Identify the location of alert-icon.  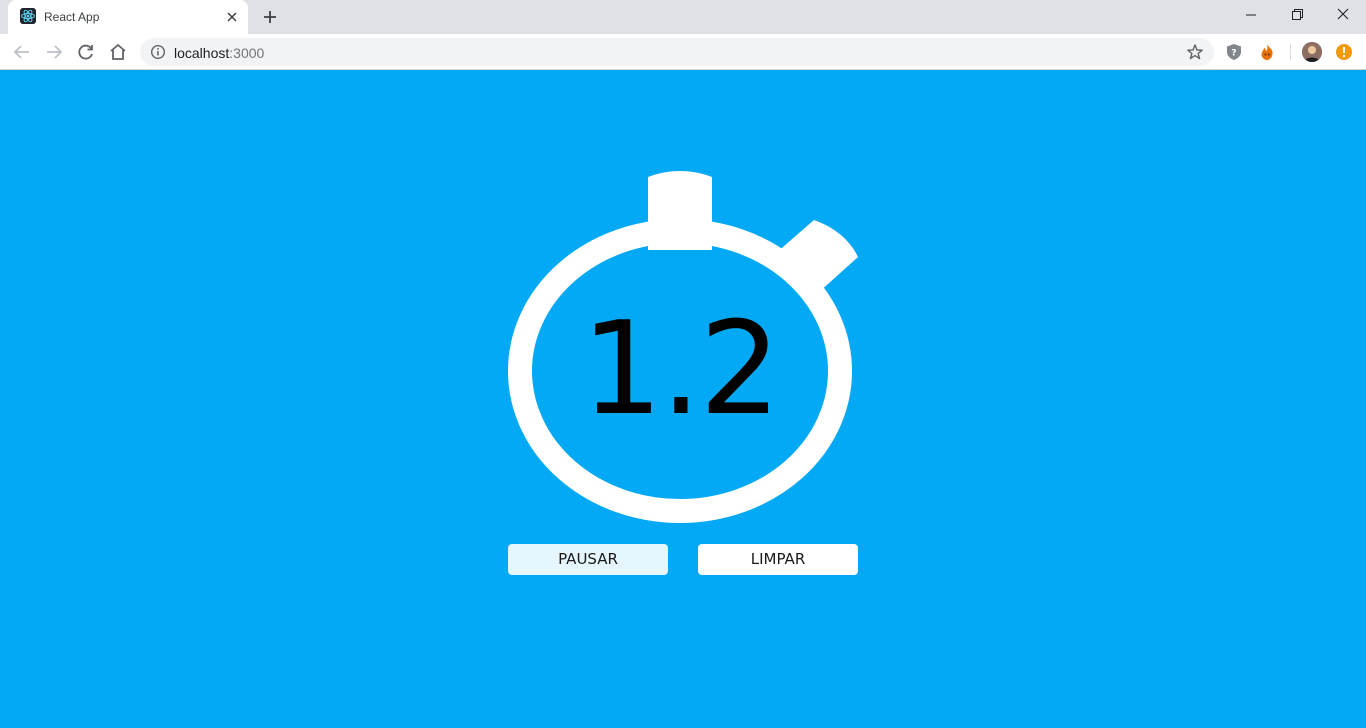
(1344, 52).